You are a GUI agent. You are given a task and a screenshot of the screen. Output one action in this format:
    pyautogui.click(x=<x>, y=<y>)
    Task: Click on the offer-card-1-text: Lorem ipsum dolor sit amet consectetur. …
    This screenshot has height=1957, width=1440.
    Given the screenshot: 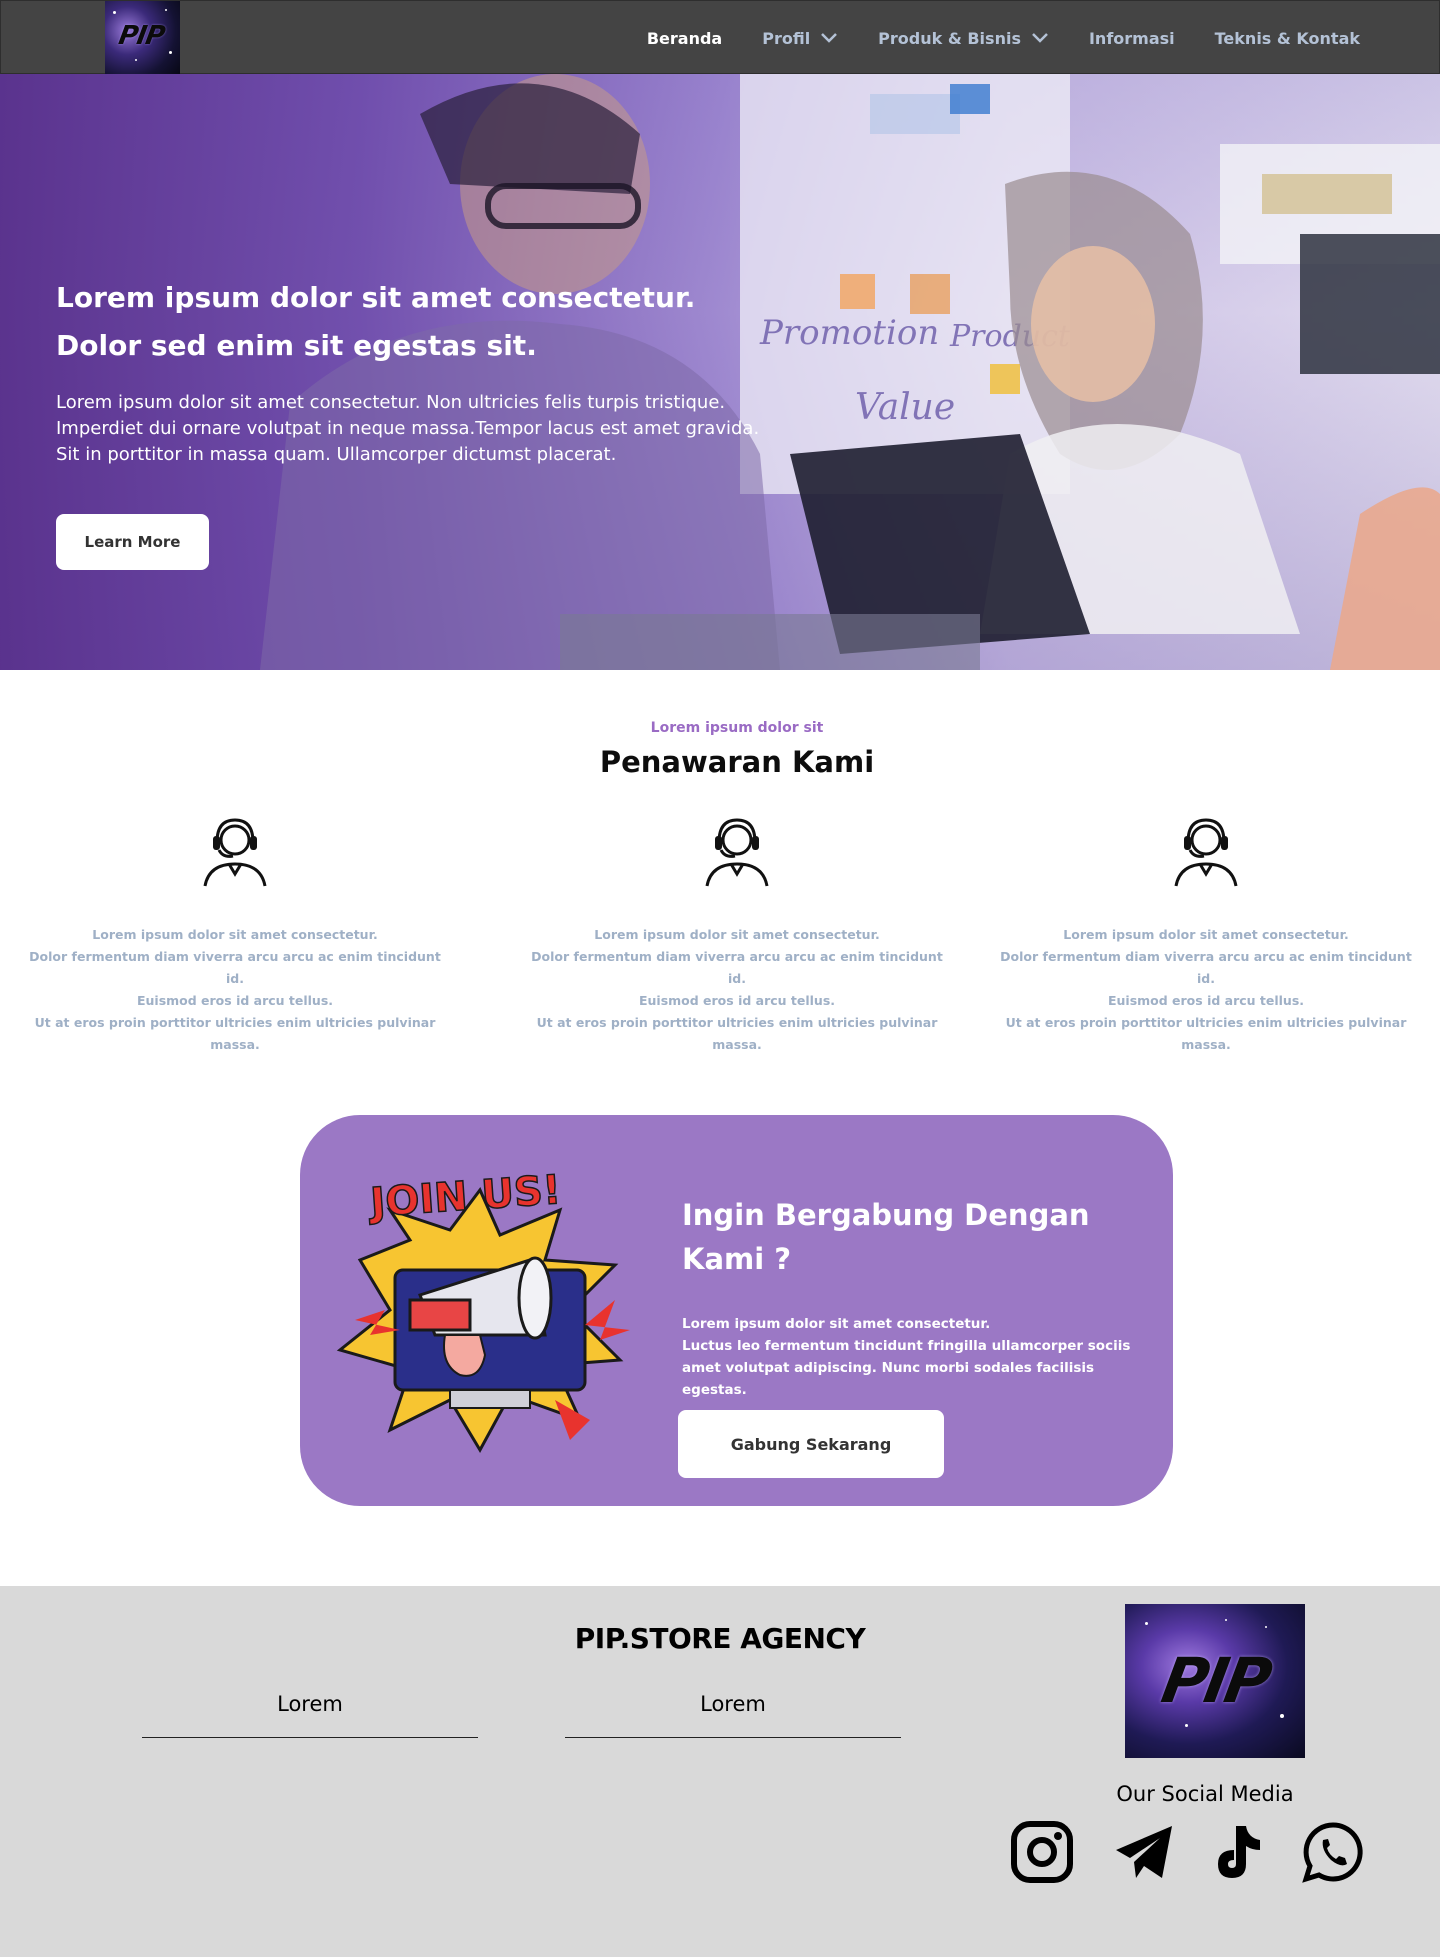 What is the action you would take?
    pyautogui.click(x=235, y=989)
    